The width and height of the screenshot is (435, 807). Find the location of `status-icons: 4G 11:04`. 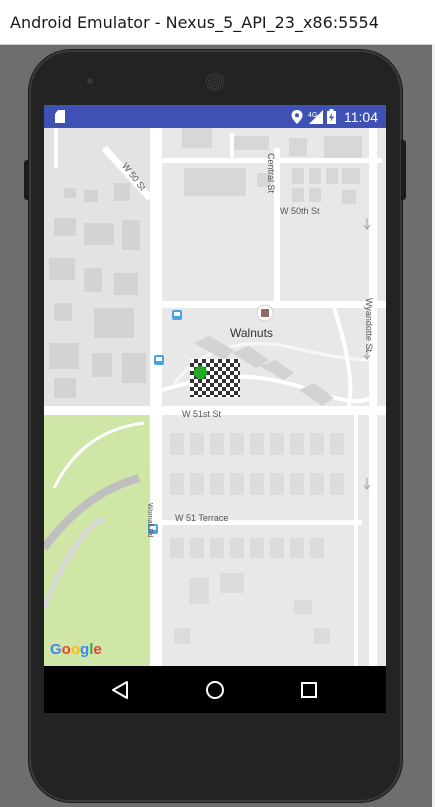

status-icons: 4G 11:04 is located at coordinates (334, 116).